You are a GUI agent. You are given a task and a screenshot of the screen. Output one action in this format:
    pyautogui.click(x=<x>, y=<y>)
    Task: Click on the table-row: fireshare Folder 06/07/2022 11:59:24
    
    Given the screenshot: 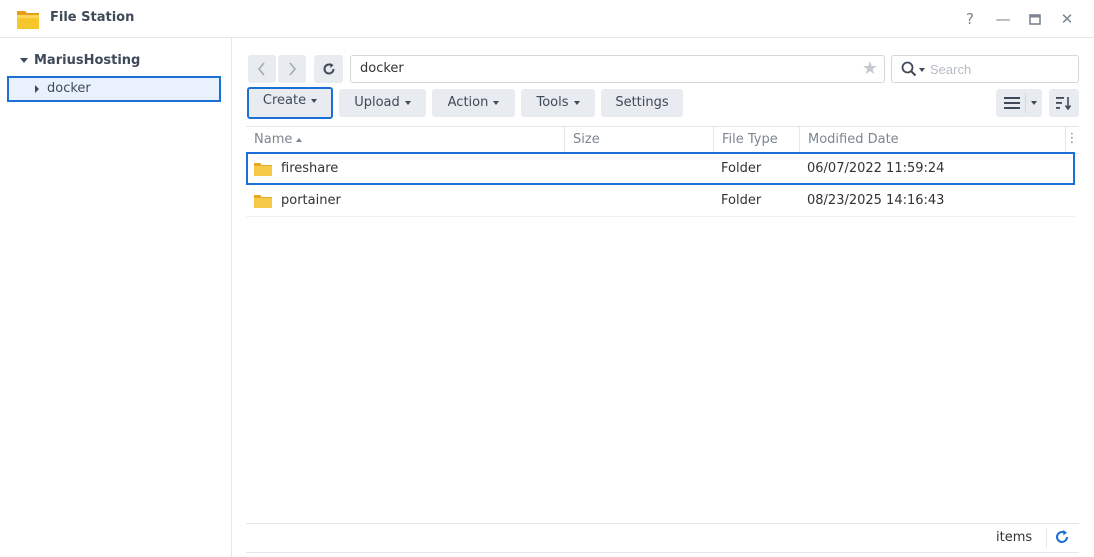 What is the action you would take?
    pyautogui.click(x=660, y=168)
    